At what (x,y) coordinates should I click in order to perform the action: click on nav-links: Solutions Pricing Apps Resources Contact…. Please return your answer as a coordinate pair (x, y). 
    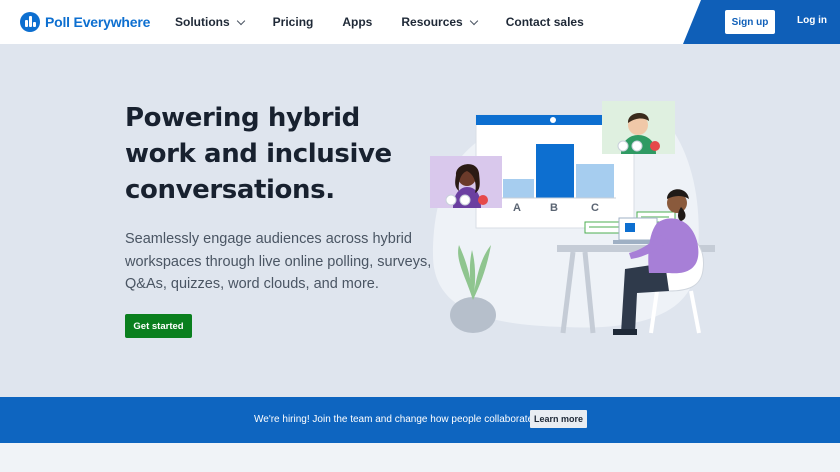
    Looking at the image, I should click on (379, 22).